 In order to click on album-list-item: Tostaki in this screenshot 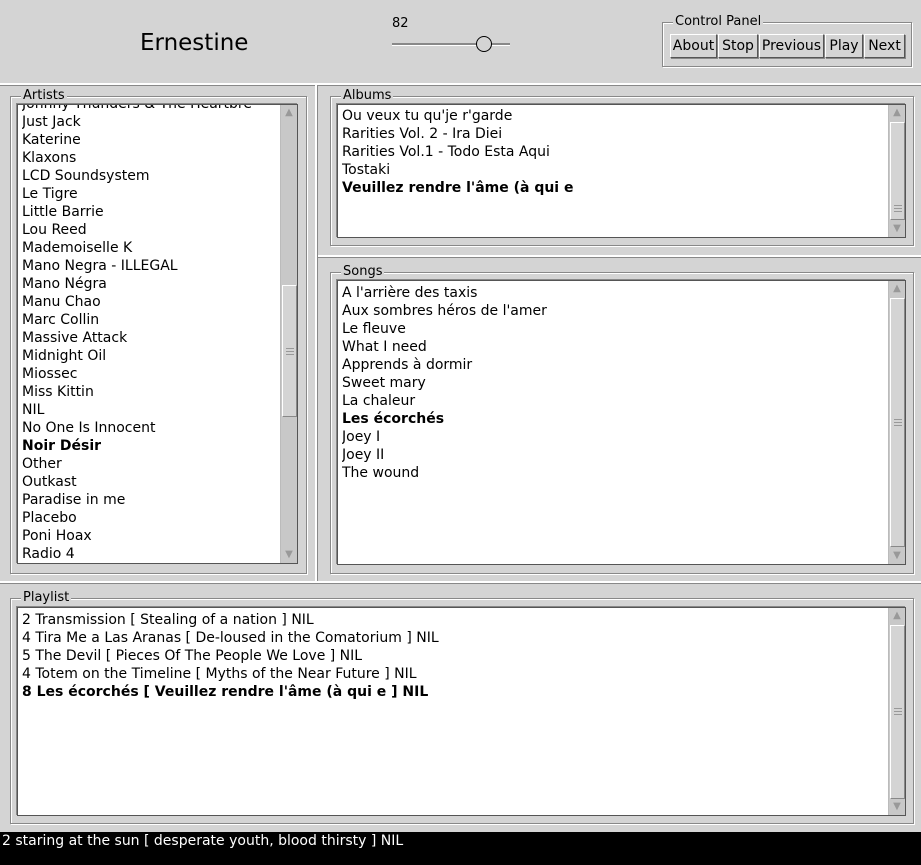, I will do `click(614, 170)`.